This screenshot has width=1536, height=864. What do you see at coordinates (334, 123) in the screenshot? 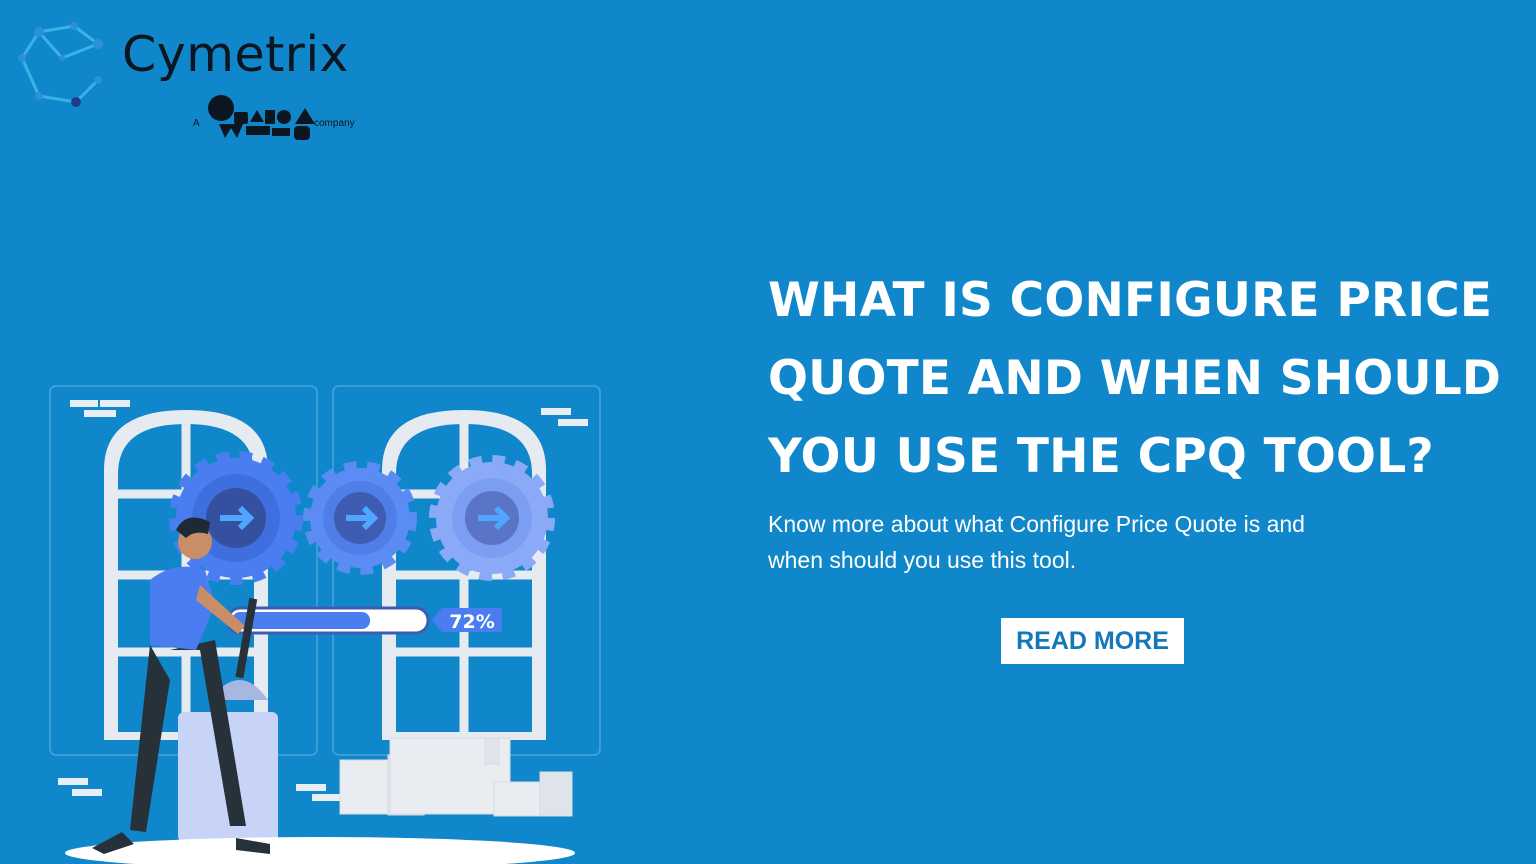
I see `brand-sub-suffix: company` at bounding box center [334, 123].